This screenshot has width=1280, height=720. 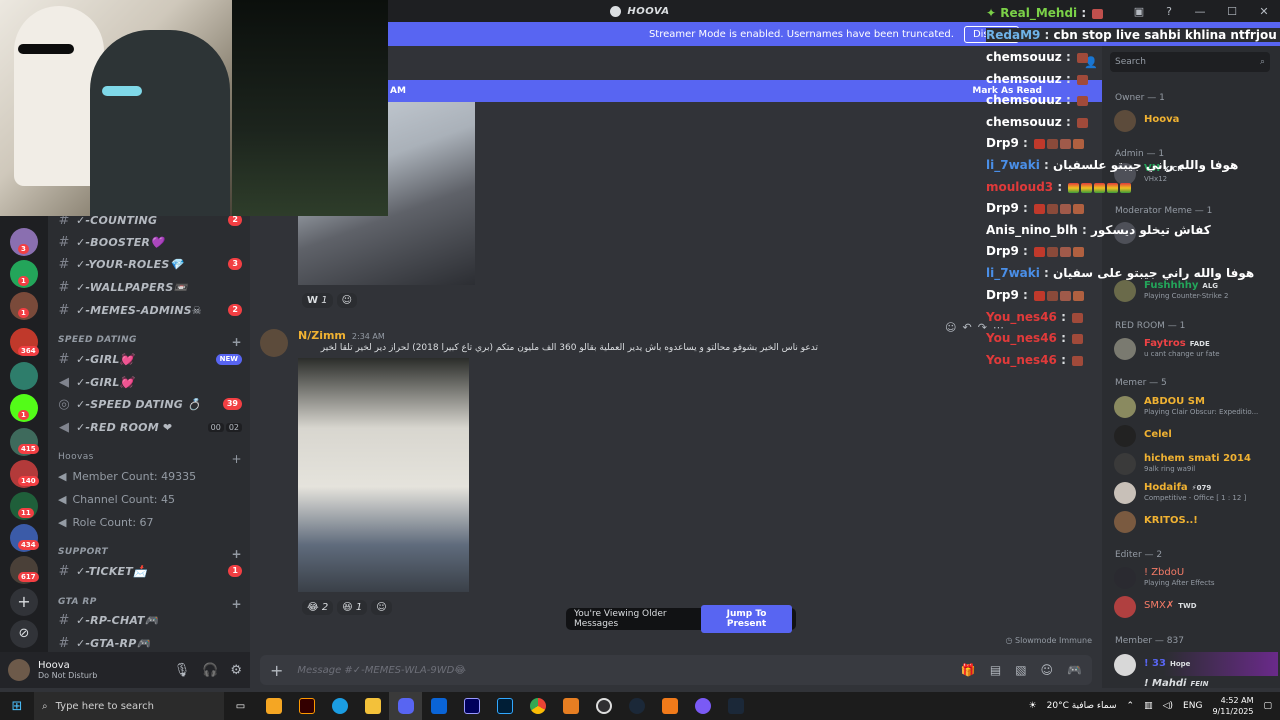 What do you see at coordinates (150, 242) in the screenshot?
I see `channel-item: # ✓-BOOSTER💜` at bounding box center [150, 242].